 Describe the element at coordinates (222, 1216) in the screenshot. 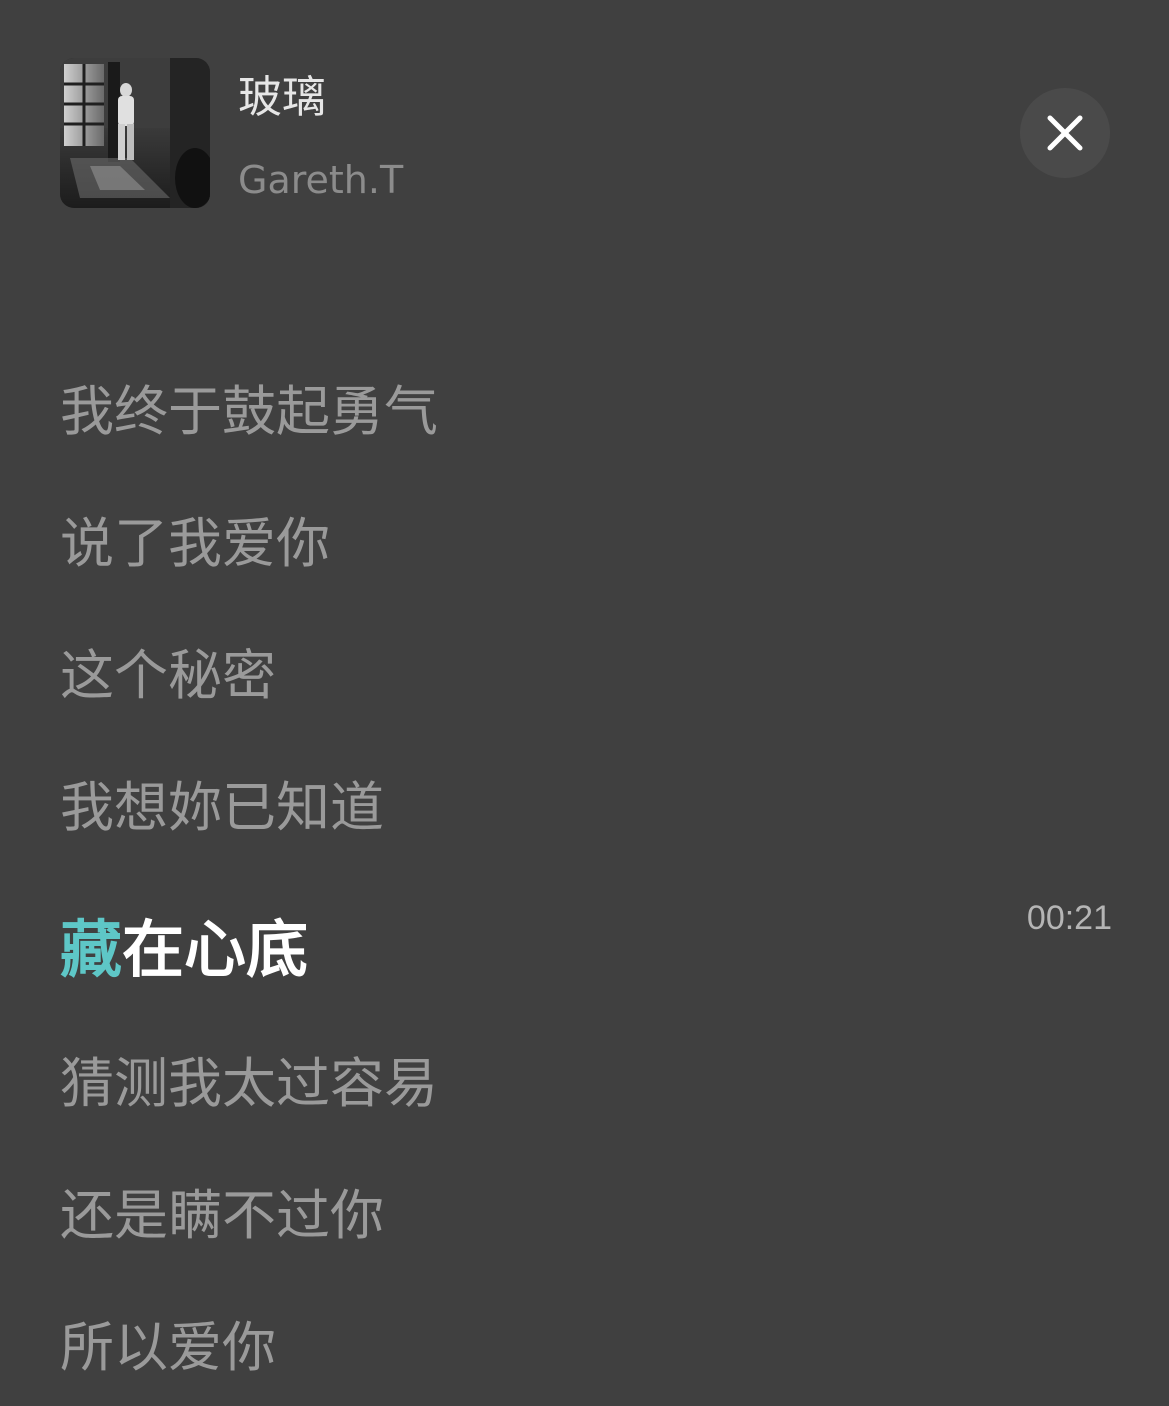

I see `lyric-line: 还是瞒不过你` at that location.